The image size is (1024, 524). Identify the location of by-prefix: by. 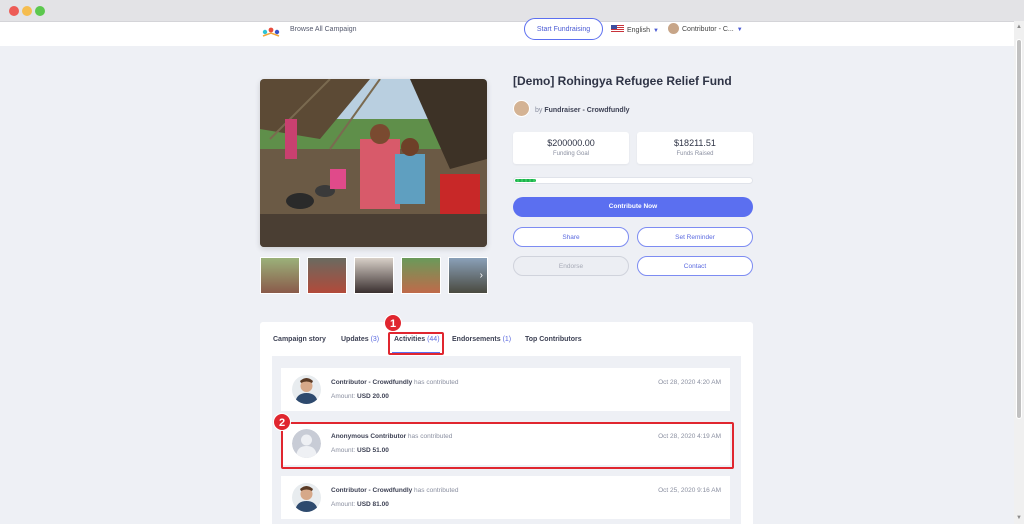
(539, 110).